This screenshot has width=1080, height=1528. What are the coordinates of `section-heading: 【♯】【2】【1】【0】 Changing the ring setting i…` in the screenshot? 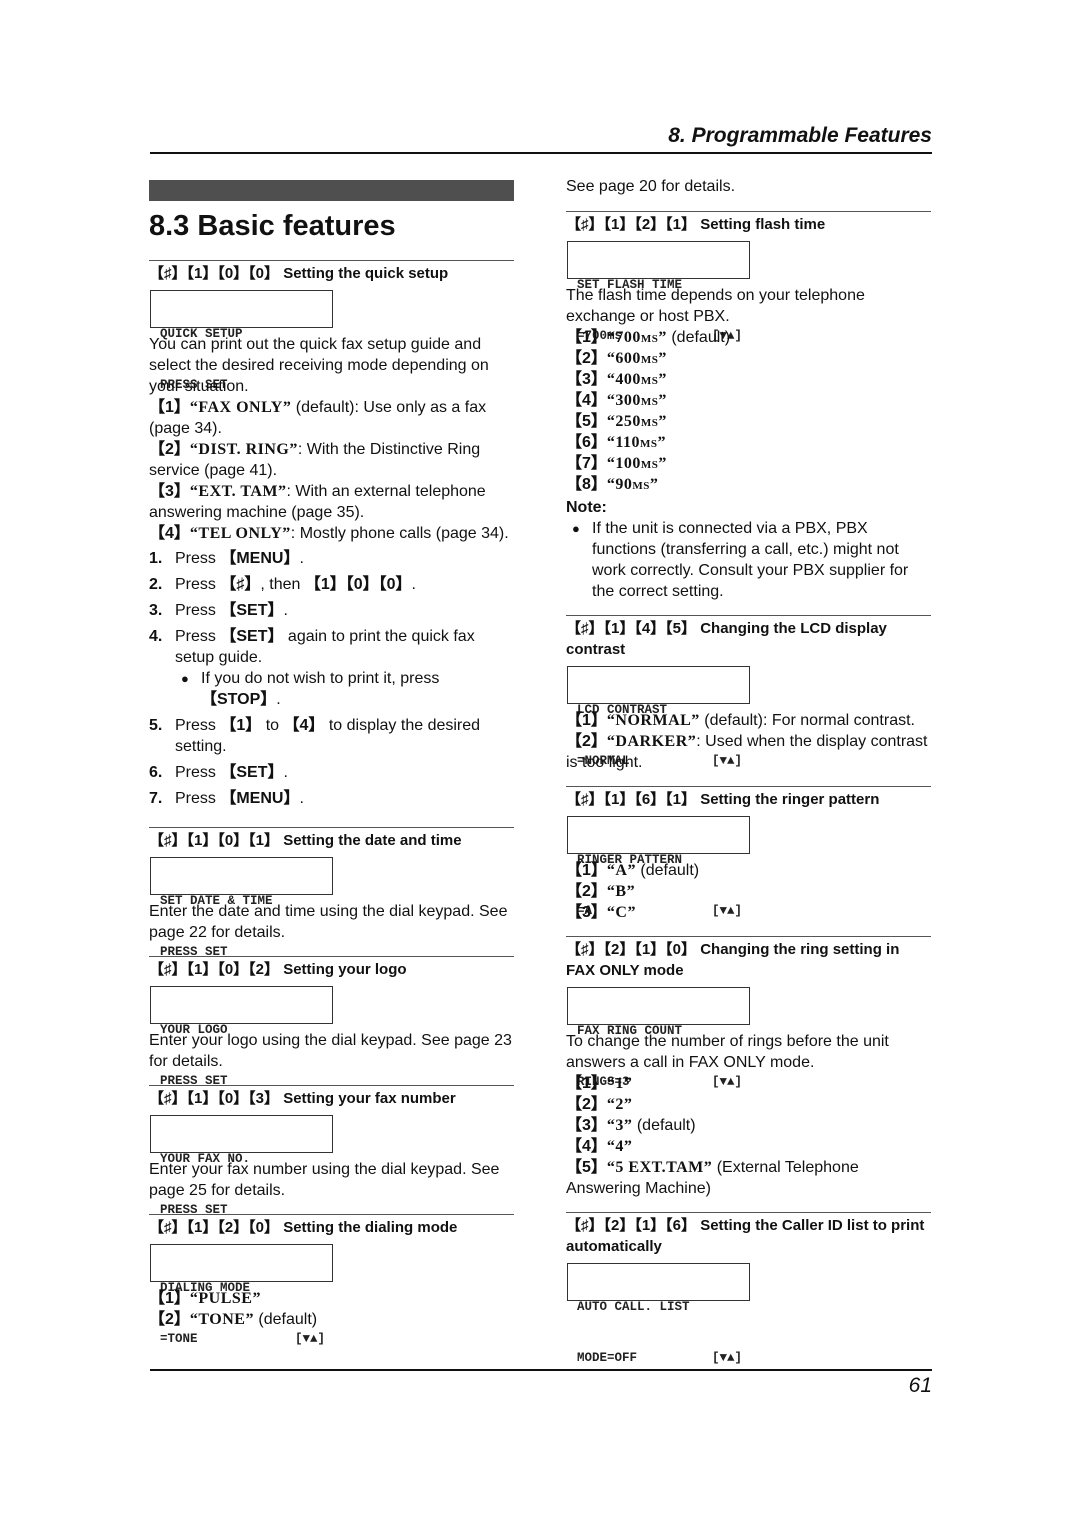 It's located at (748, 960).